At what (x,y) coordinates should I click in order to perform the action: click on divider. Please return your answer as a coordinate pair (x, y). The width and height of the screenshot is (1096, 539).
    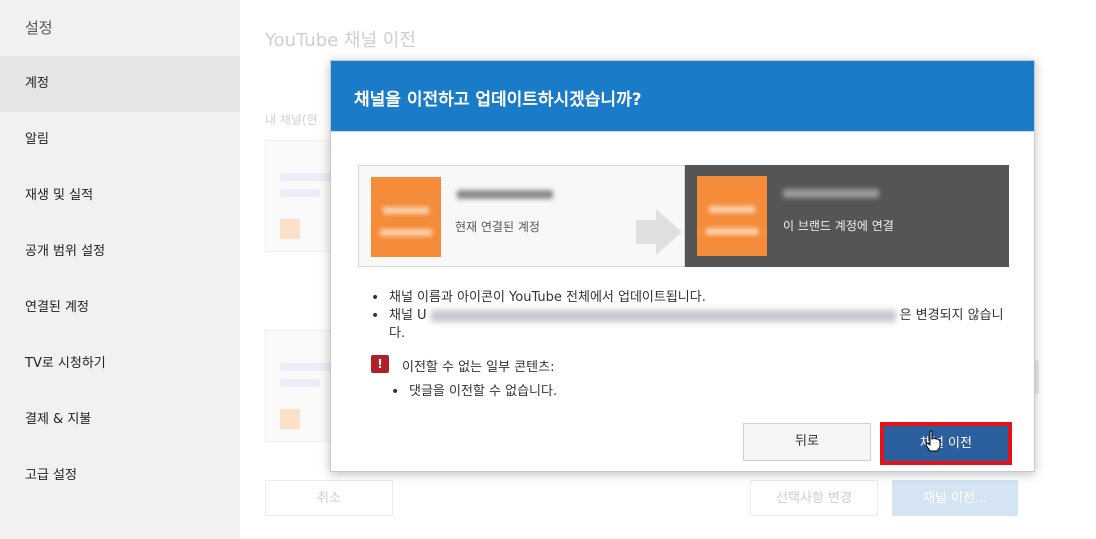
    Looking at the image, I should click on (682, 131).